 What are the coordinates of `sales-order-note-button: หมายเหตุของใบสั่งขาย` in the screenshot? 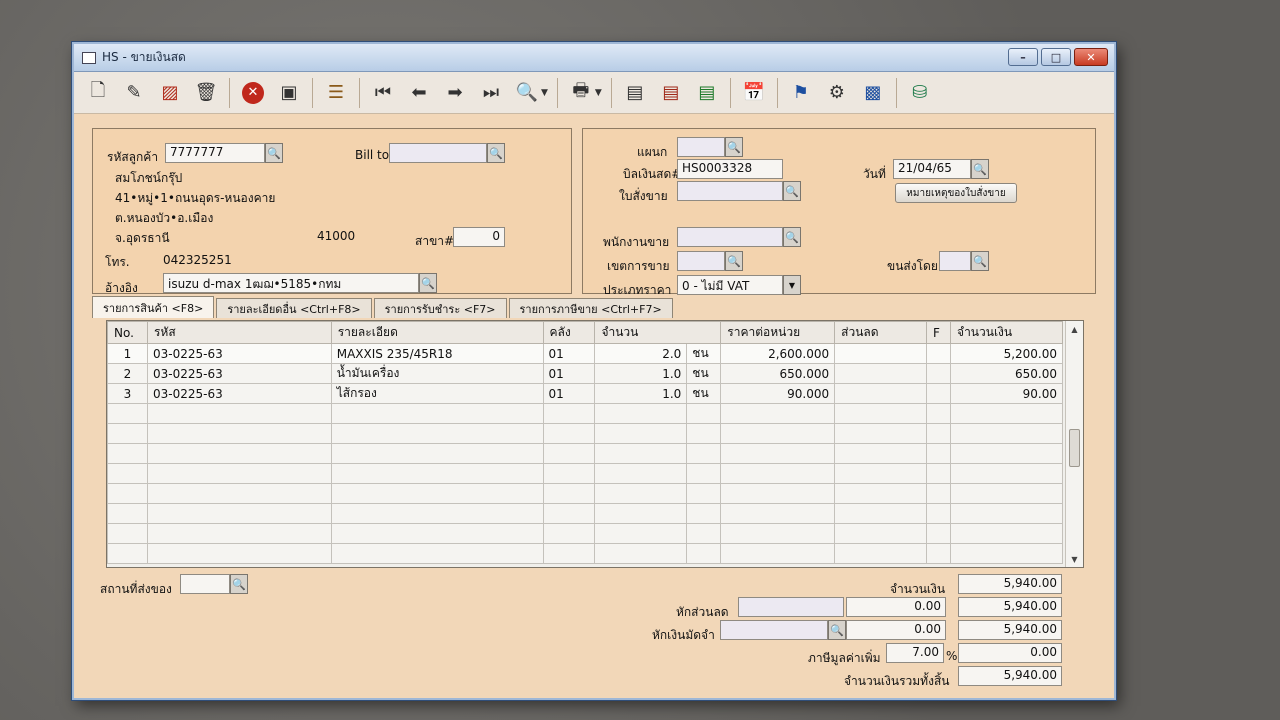 It's located at (956, 193).